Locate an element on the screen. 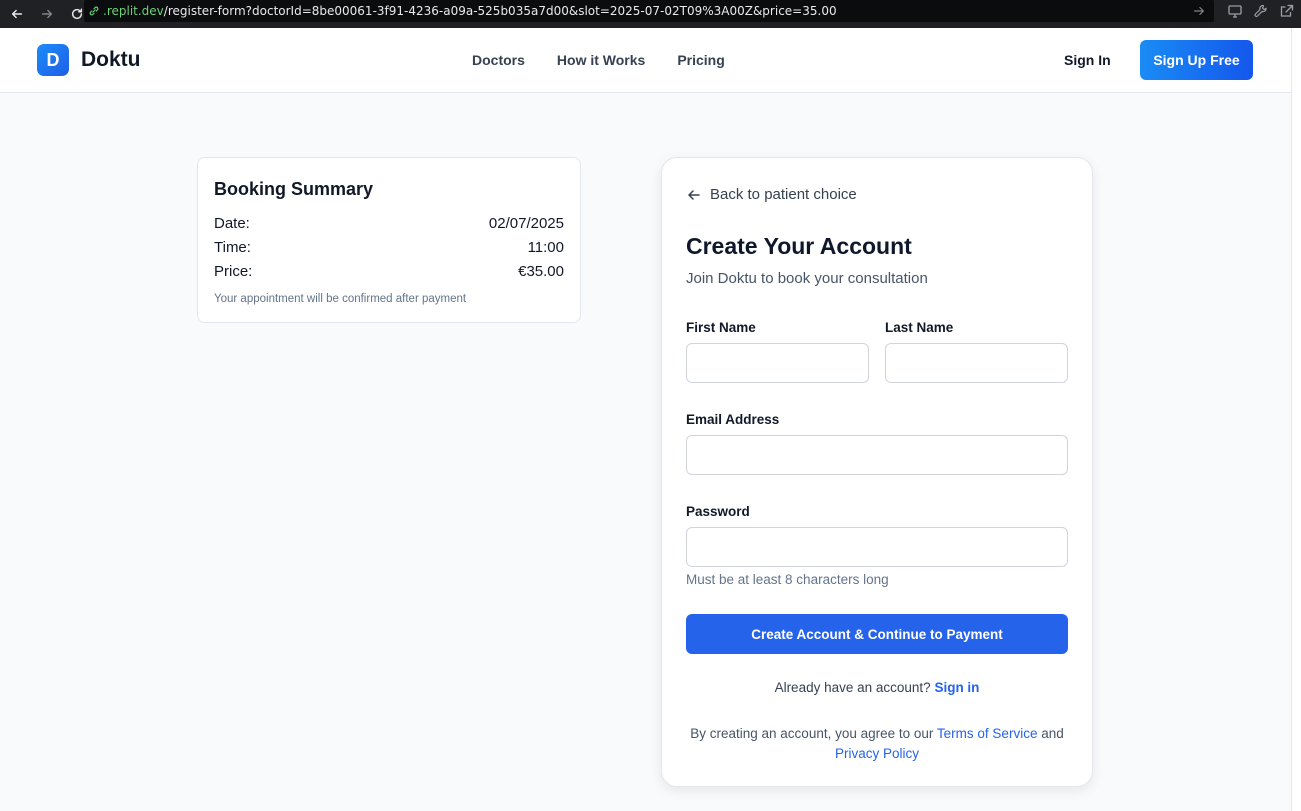 The height and width of the screenshot is (811, 1301). password-label: Password is located at coordinates (718, 511).